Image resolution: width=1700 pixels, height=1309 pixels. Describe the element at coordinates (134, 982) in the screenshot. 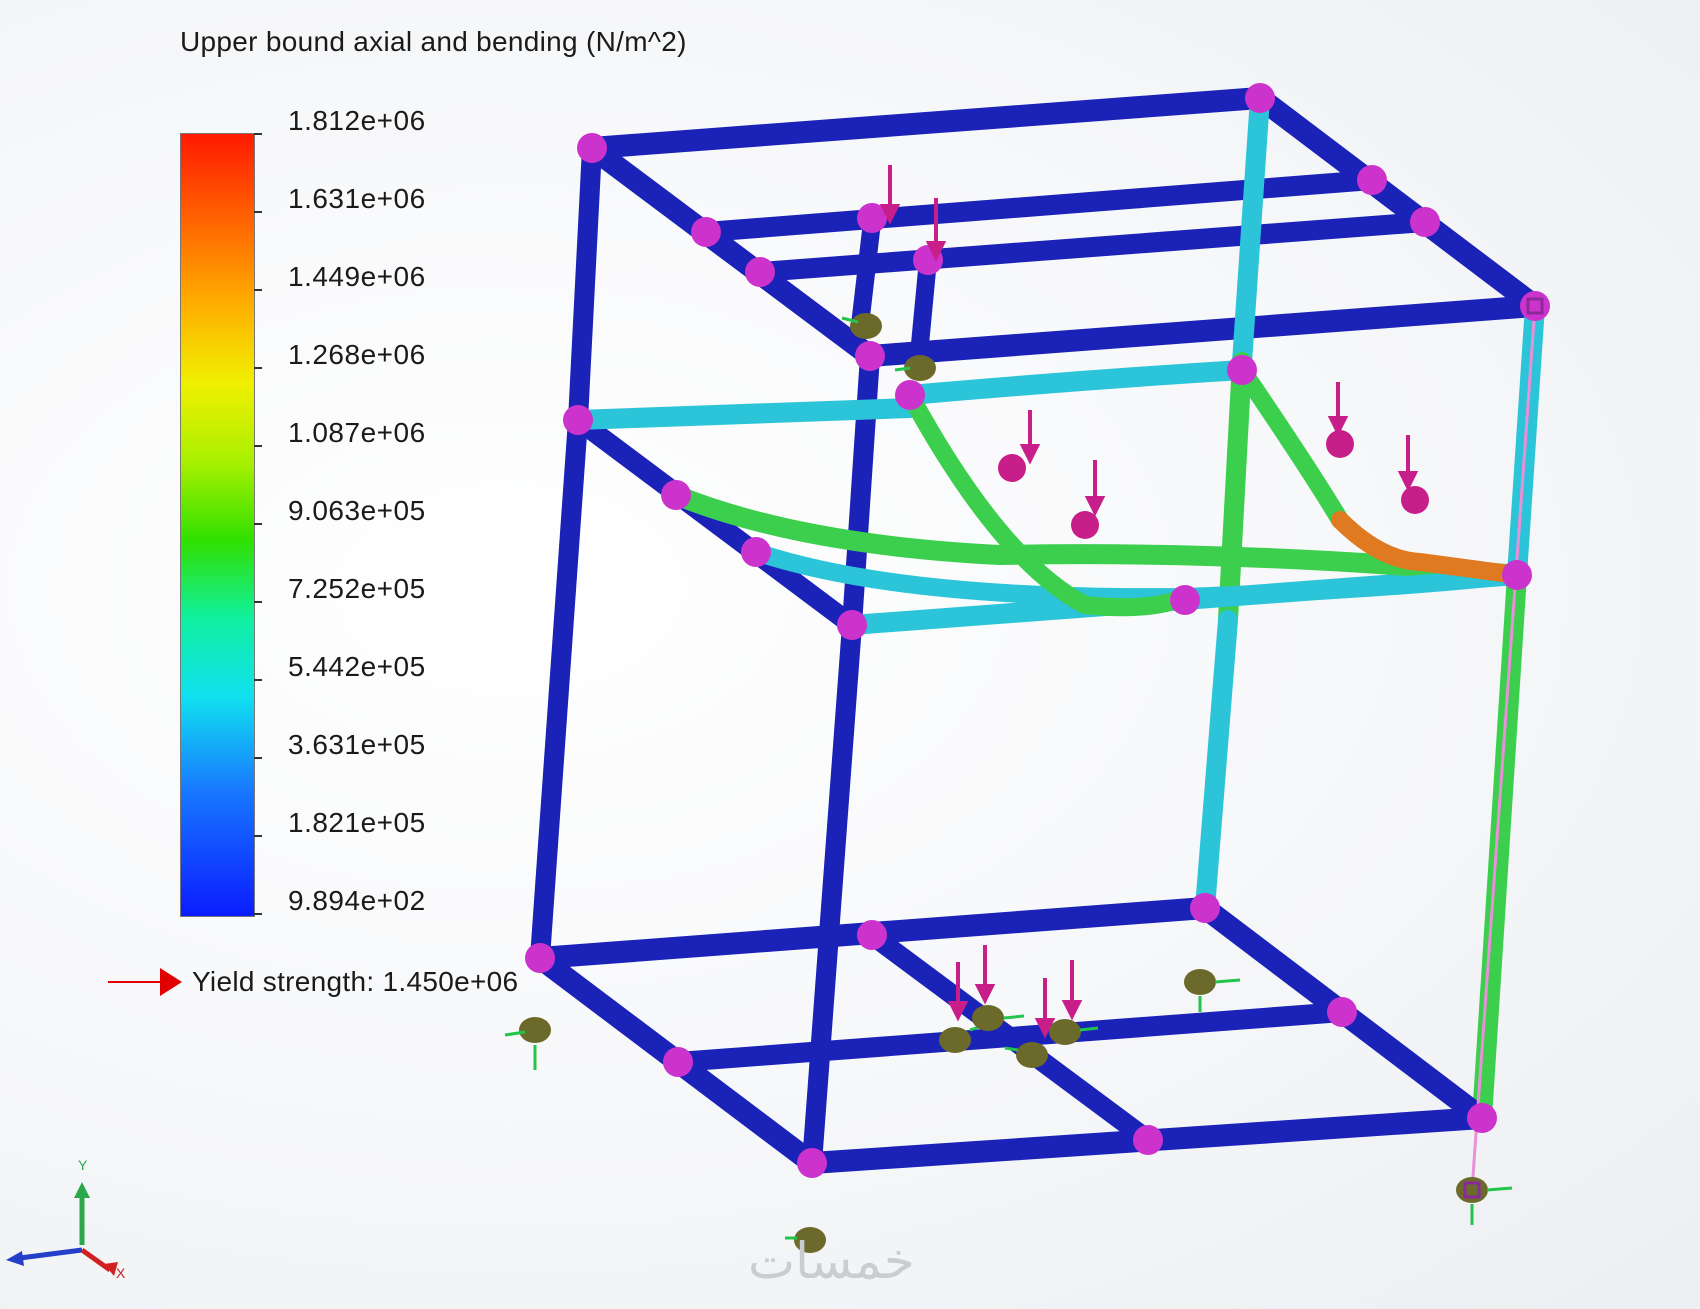

I see `yield-arrow-line` at that location.